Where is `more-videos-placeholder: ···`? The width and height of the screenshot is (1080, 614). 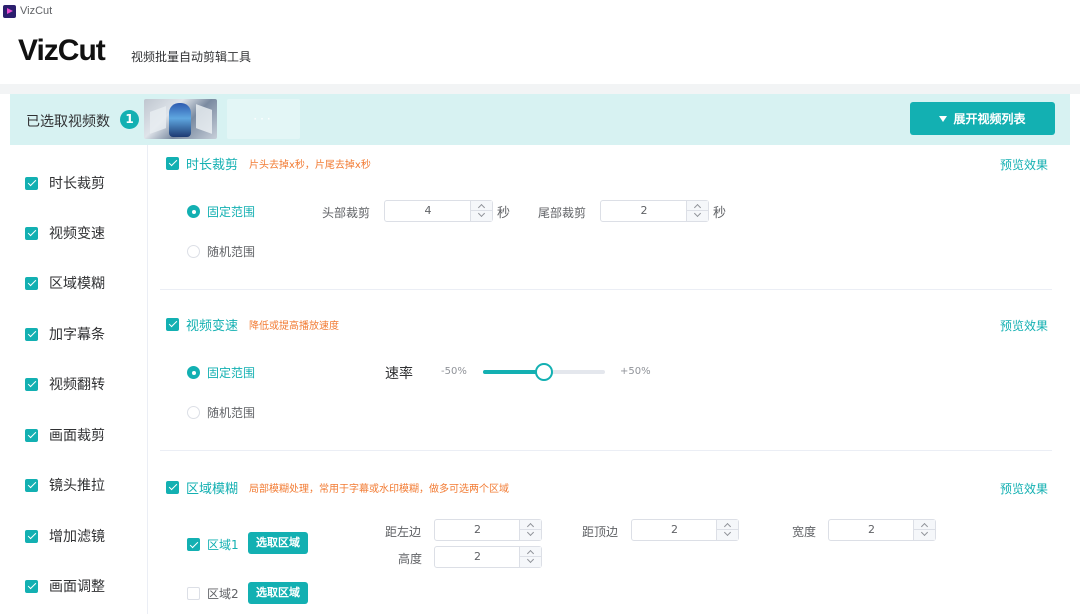
more-videos-placeholder: ··· is located at coordinates (263, 119).